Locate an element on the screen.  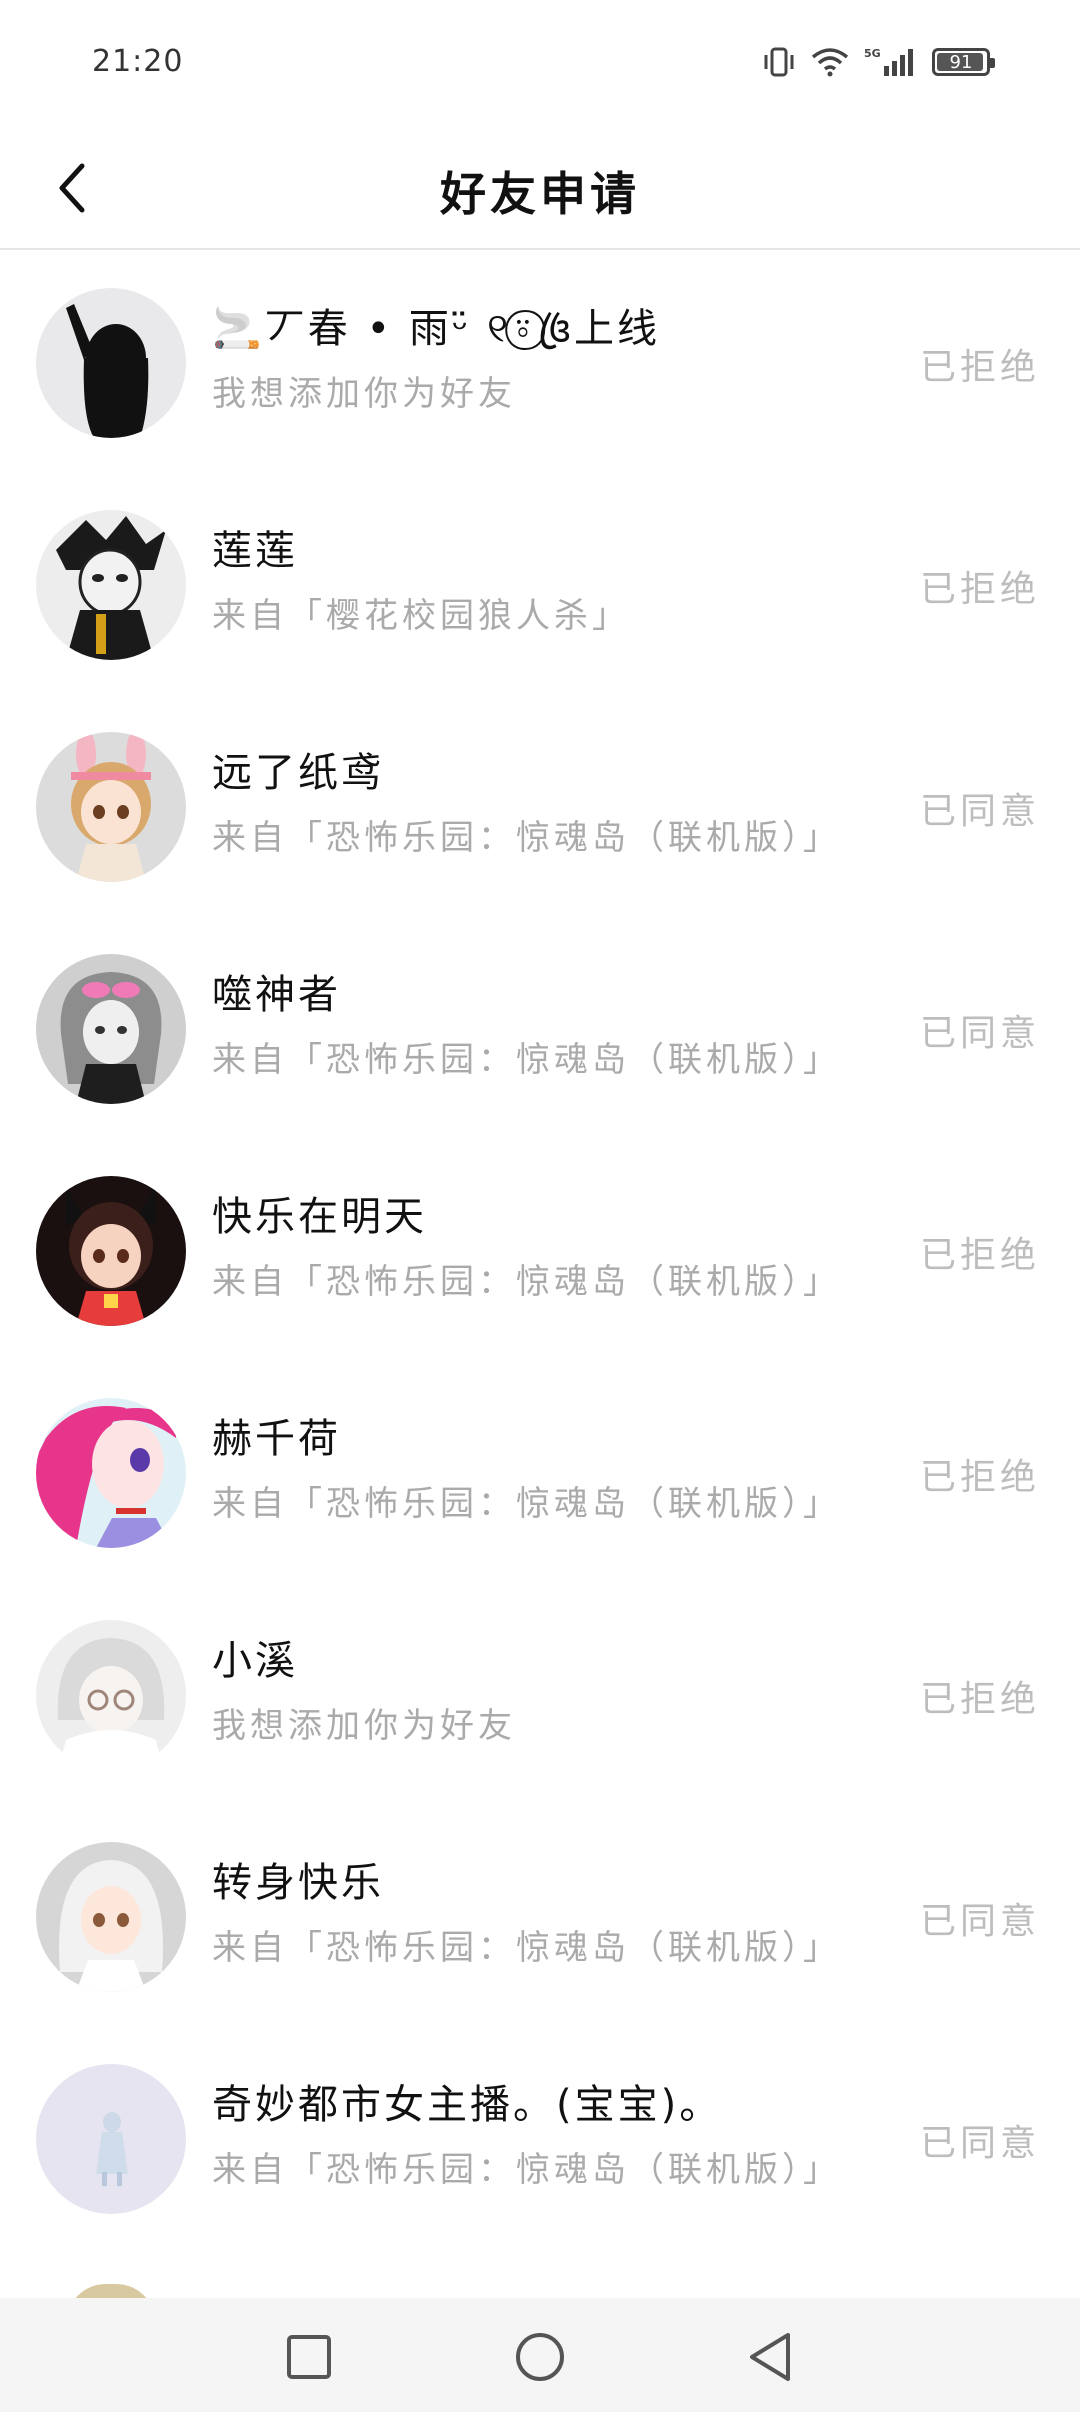
wifi-icon is located at coordinates (830, 62).